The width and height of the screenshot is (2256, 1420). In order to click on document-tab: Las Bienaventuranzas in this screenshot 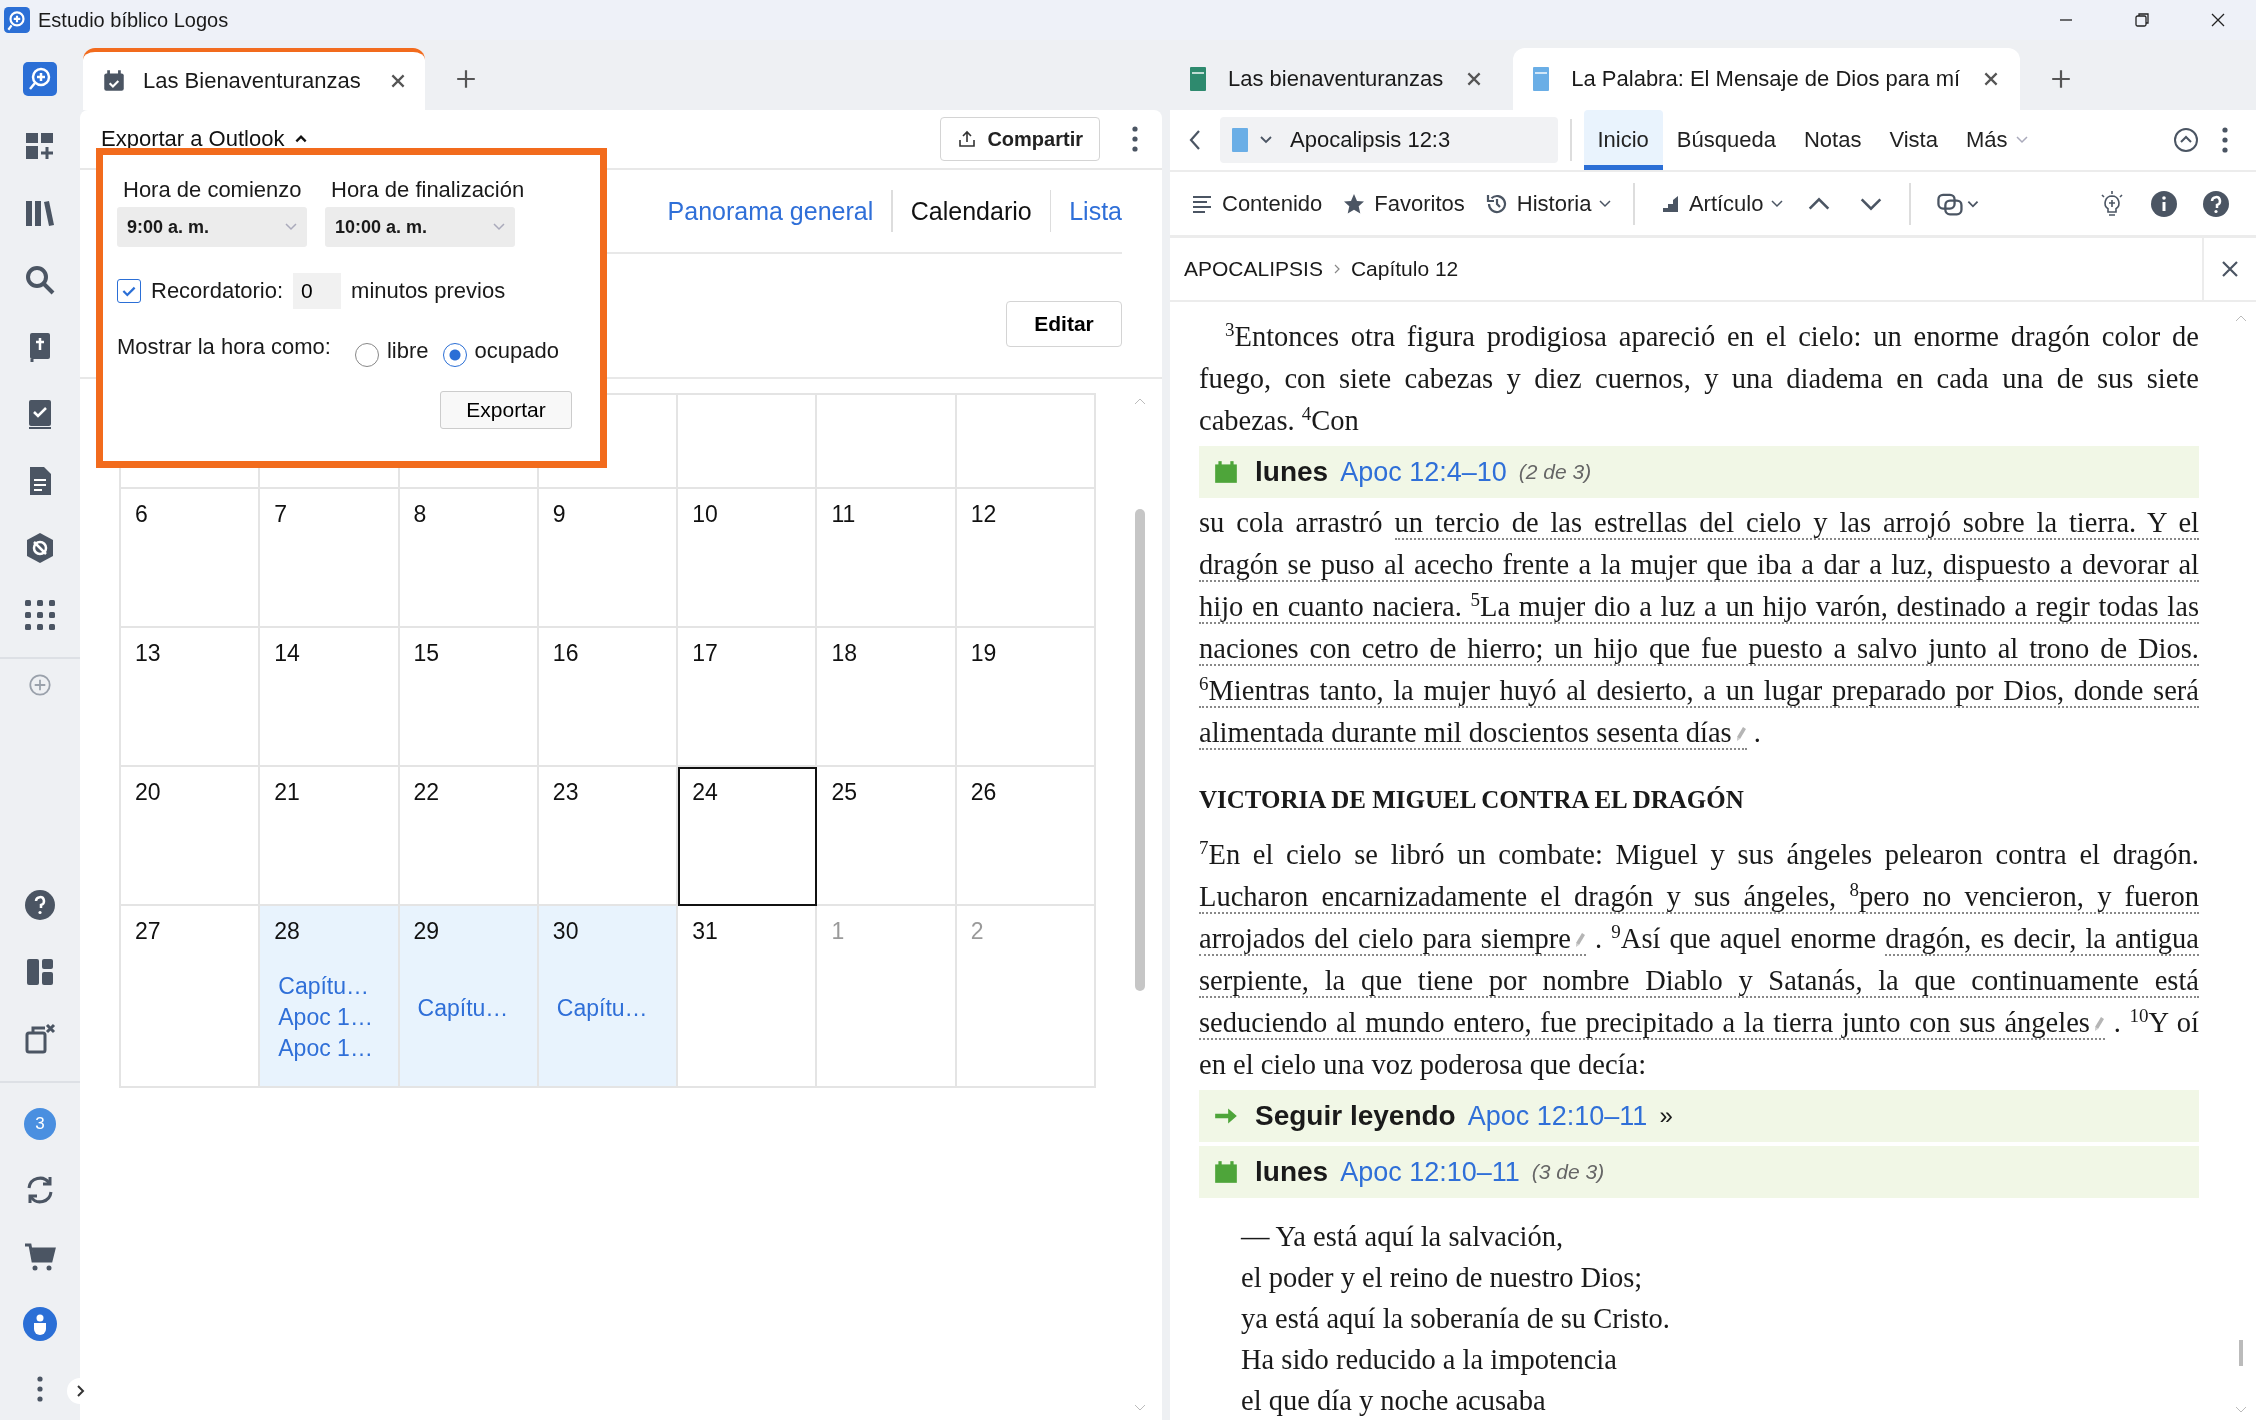, I will do `click(254, 79)`.